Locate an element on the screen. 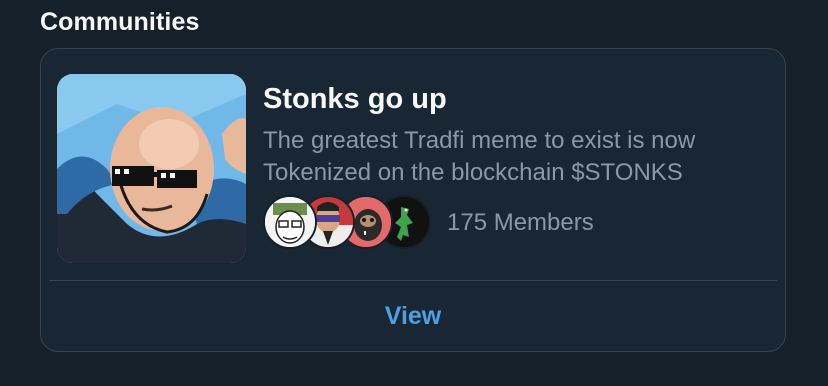 The height and width of the screenshot is (386, 828). member-count: 175 Members is located at coordinates (520, 222).